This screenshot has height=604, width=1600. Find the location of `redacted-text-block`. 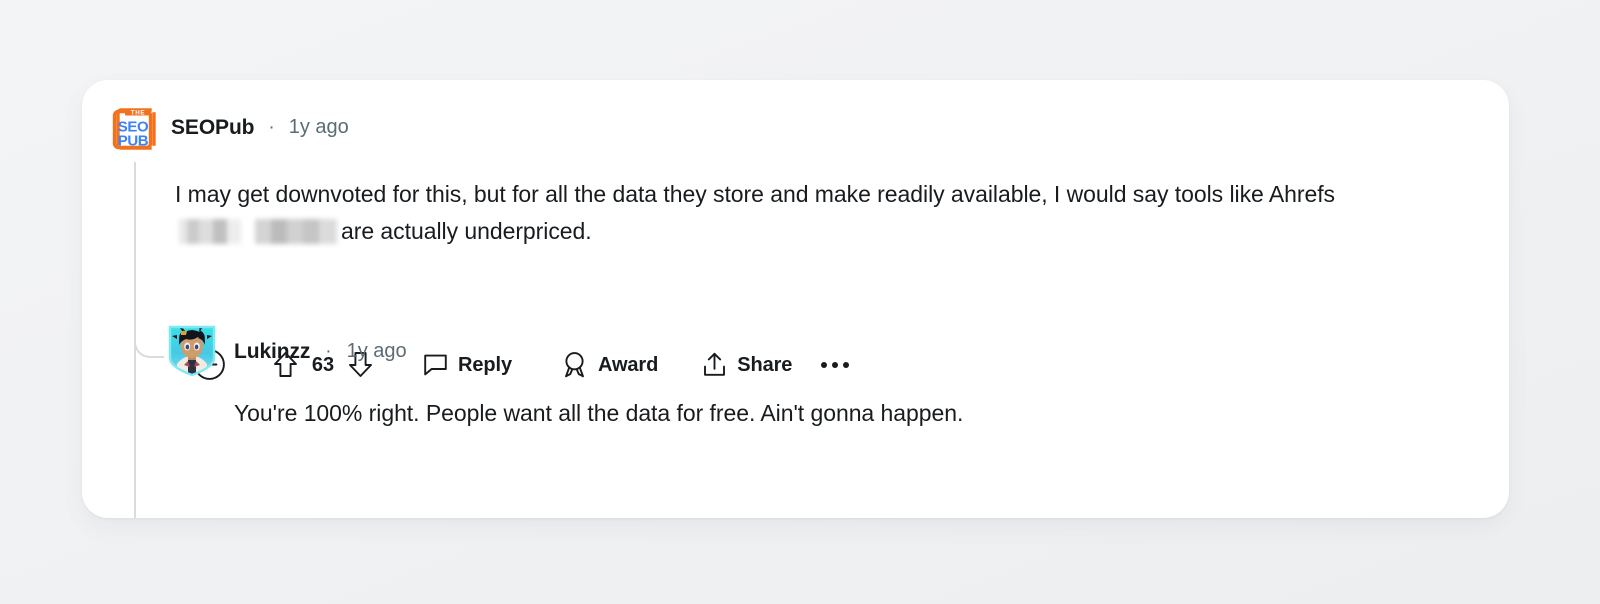

redacted-text-block is located at coordinates (258, 231).